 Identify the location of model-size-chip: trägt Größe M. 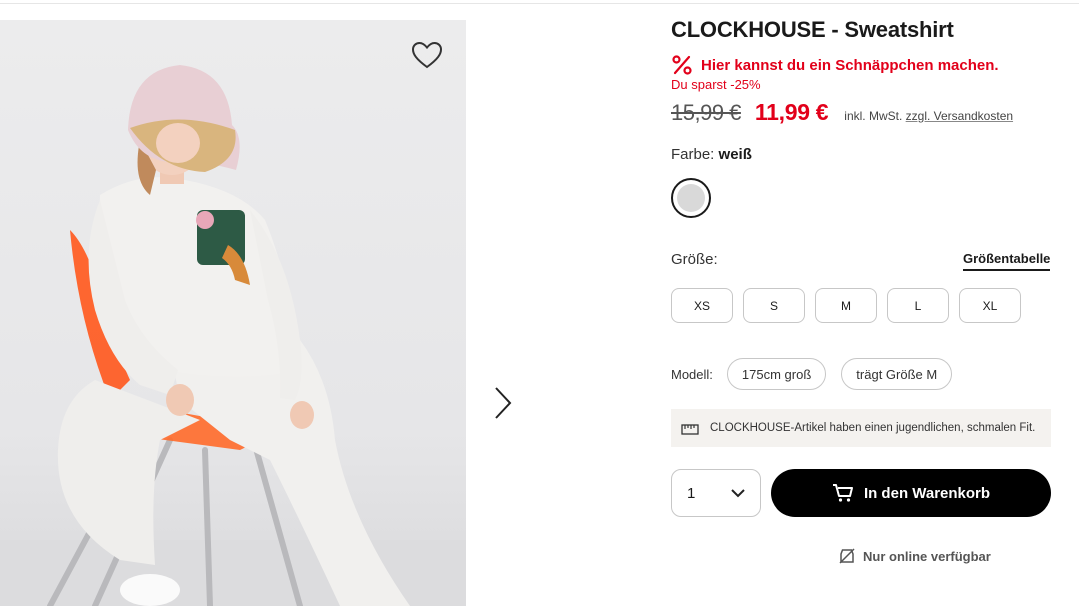
(897, 374).